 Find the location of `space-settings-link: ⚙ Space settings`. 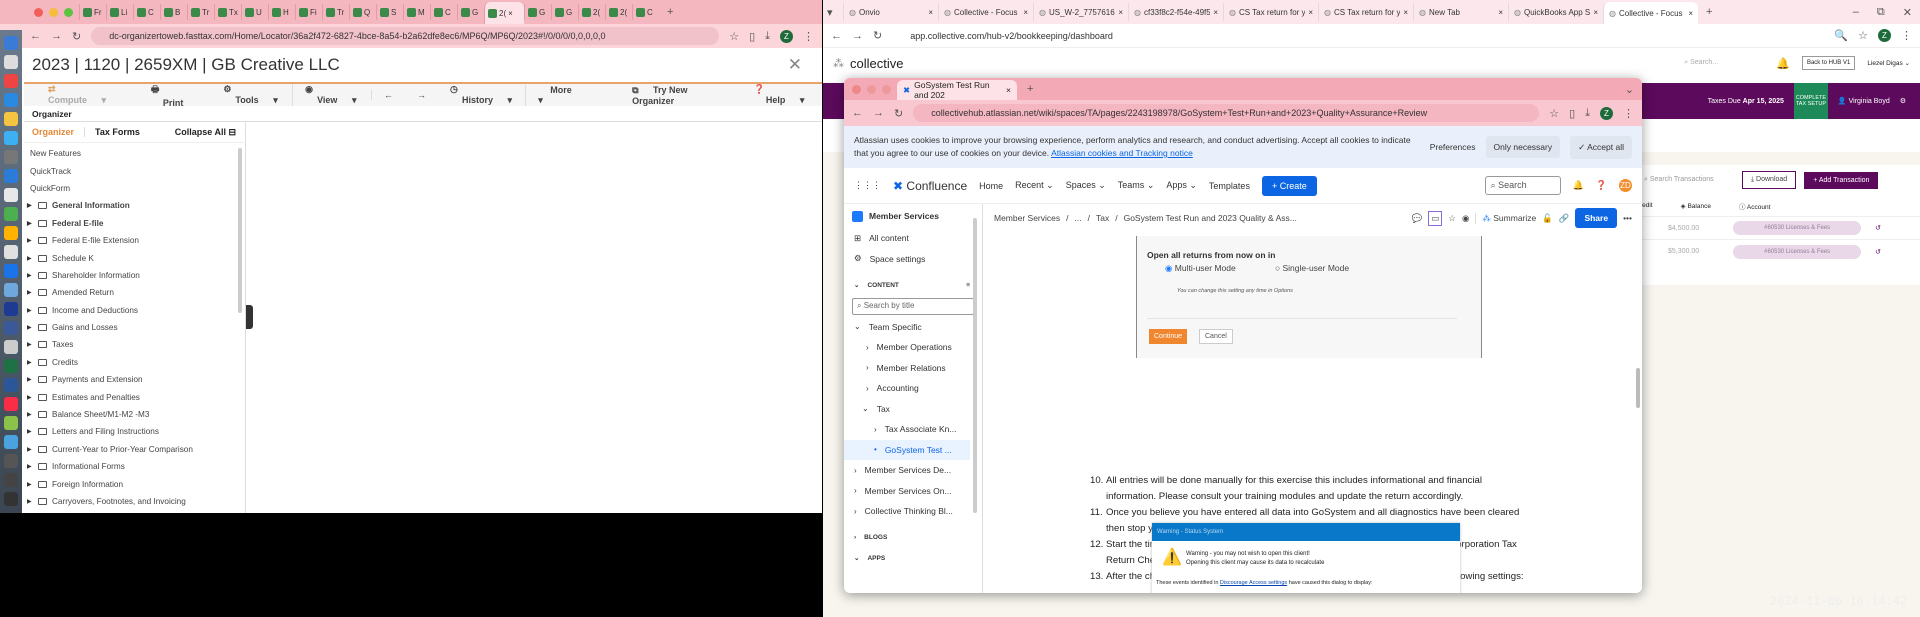

space-settings-link: ⚙ Space settings is located at coordinates (913, 259).